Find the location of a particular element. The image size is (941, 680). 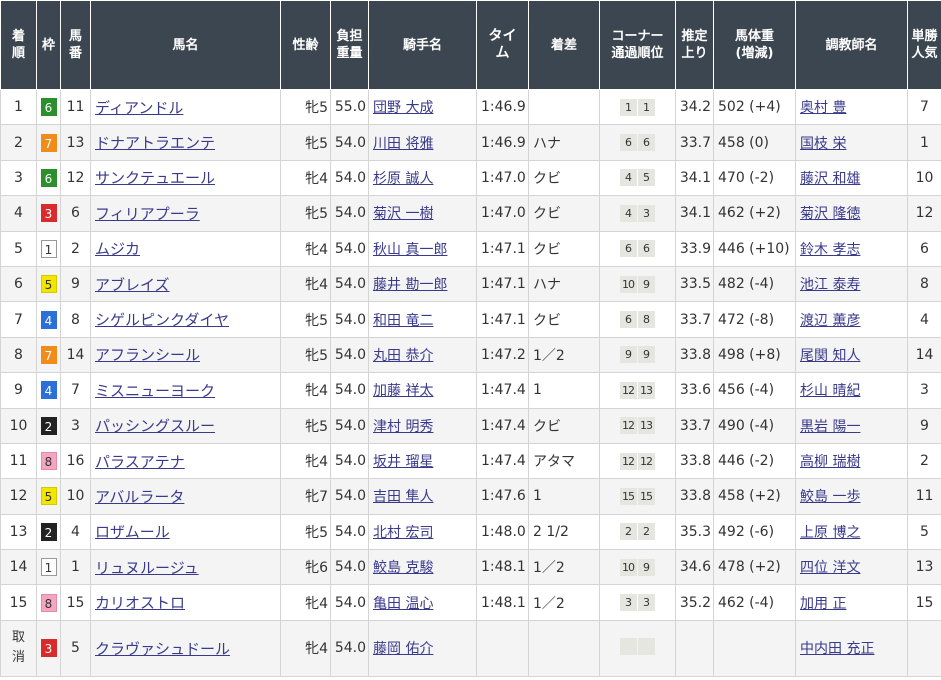

jockey-name-link: 丸田 恭介 is located at coordinates (403, 356).